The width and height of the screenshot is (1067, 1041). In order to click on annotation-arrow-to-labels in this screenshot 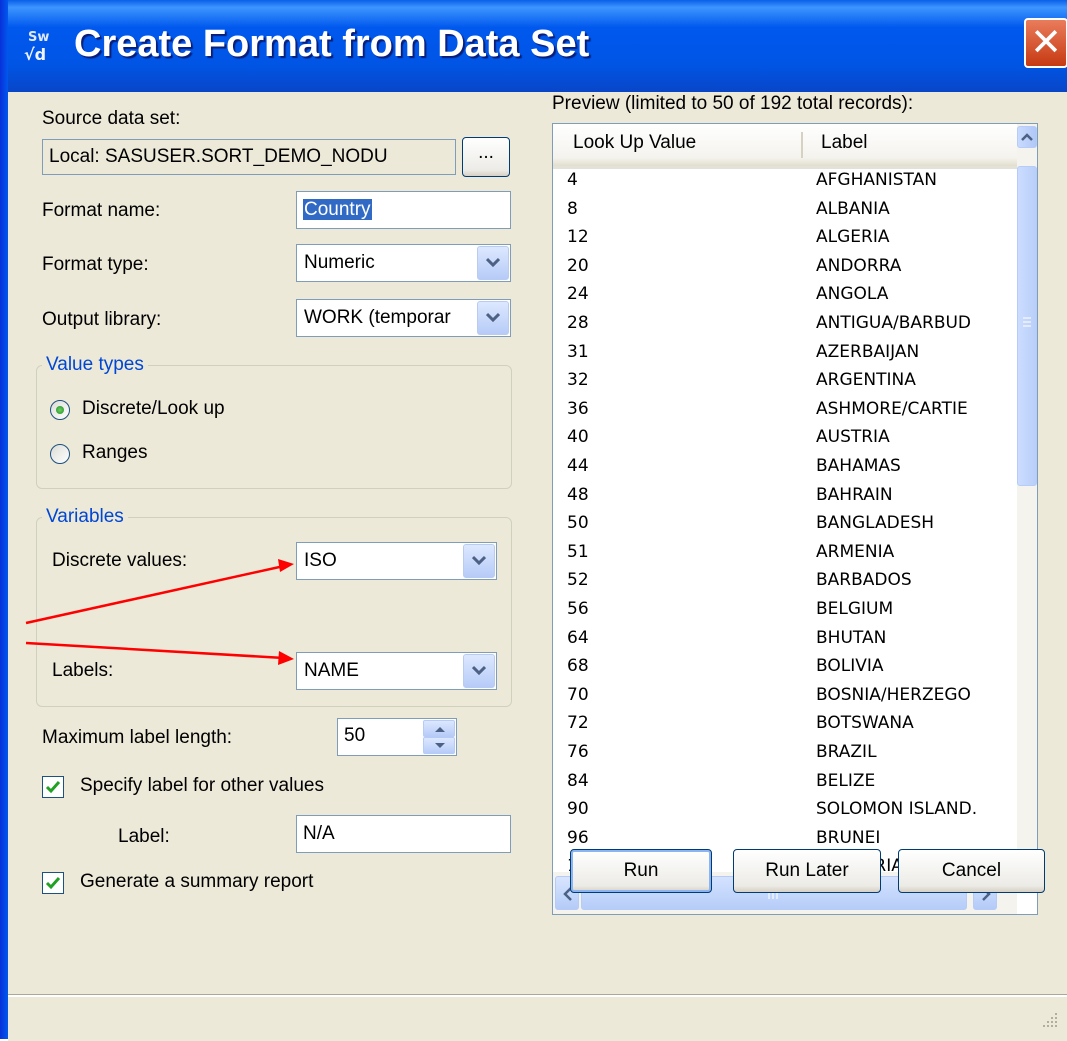, I will do `click(155, 650)`.